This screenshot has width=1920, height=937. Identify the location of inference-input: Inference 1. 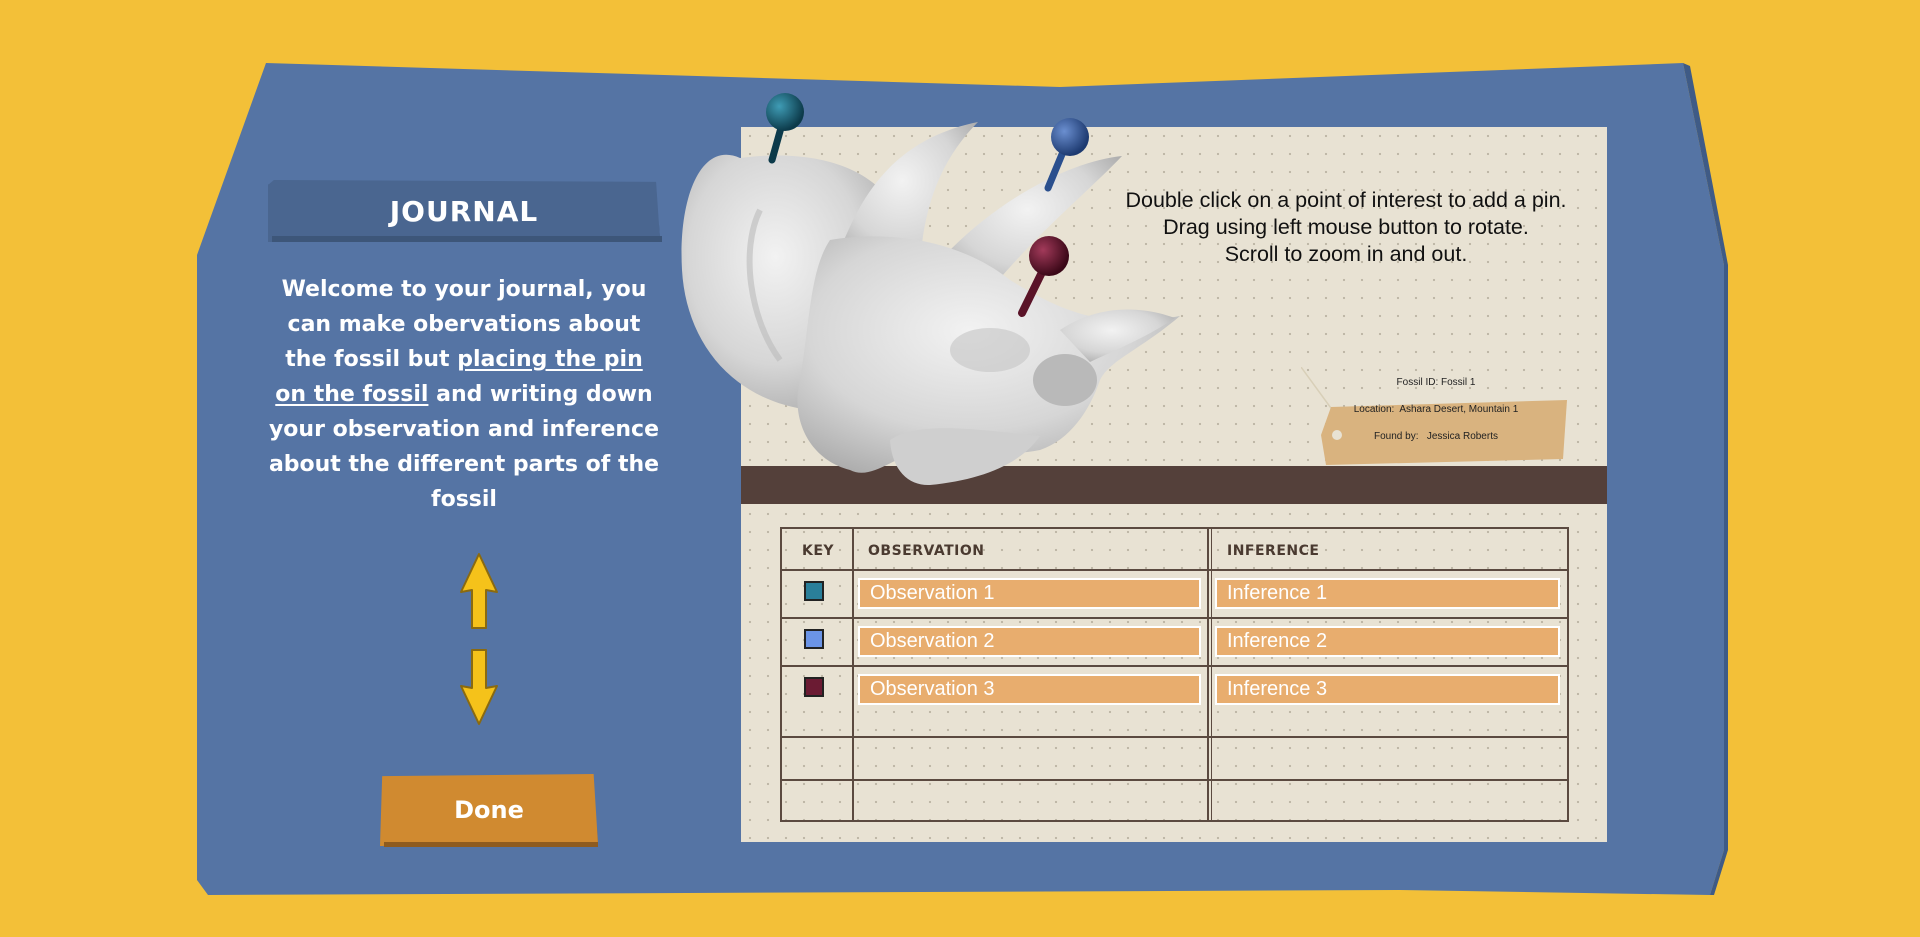
(1387, 593).